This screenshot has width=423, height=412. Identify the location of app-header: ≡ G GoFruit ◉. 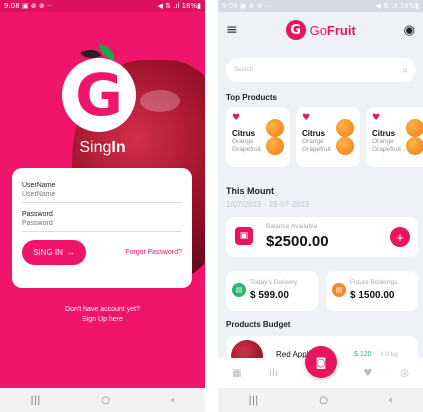
(320, 30).